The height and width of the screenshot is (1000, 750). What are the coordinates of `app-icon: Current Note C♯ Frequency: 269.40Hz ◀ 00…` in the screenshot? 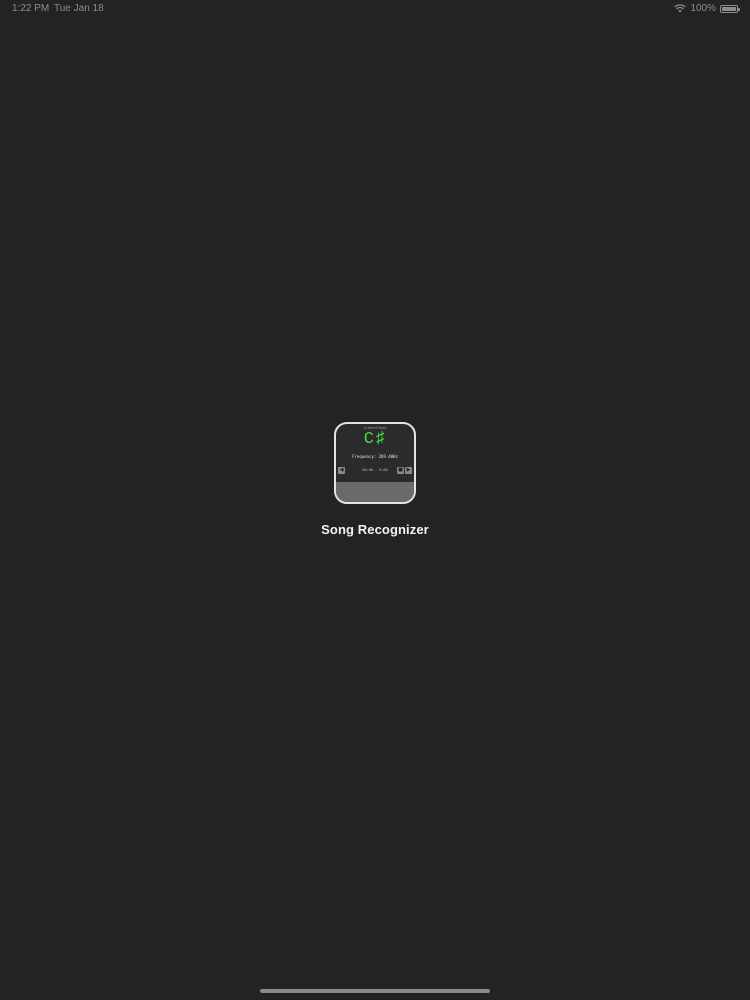 It's located at (375, 463).